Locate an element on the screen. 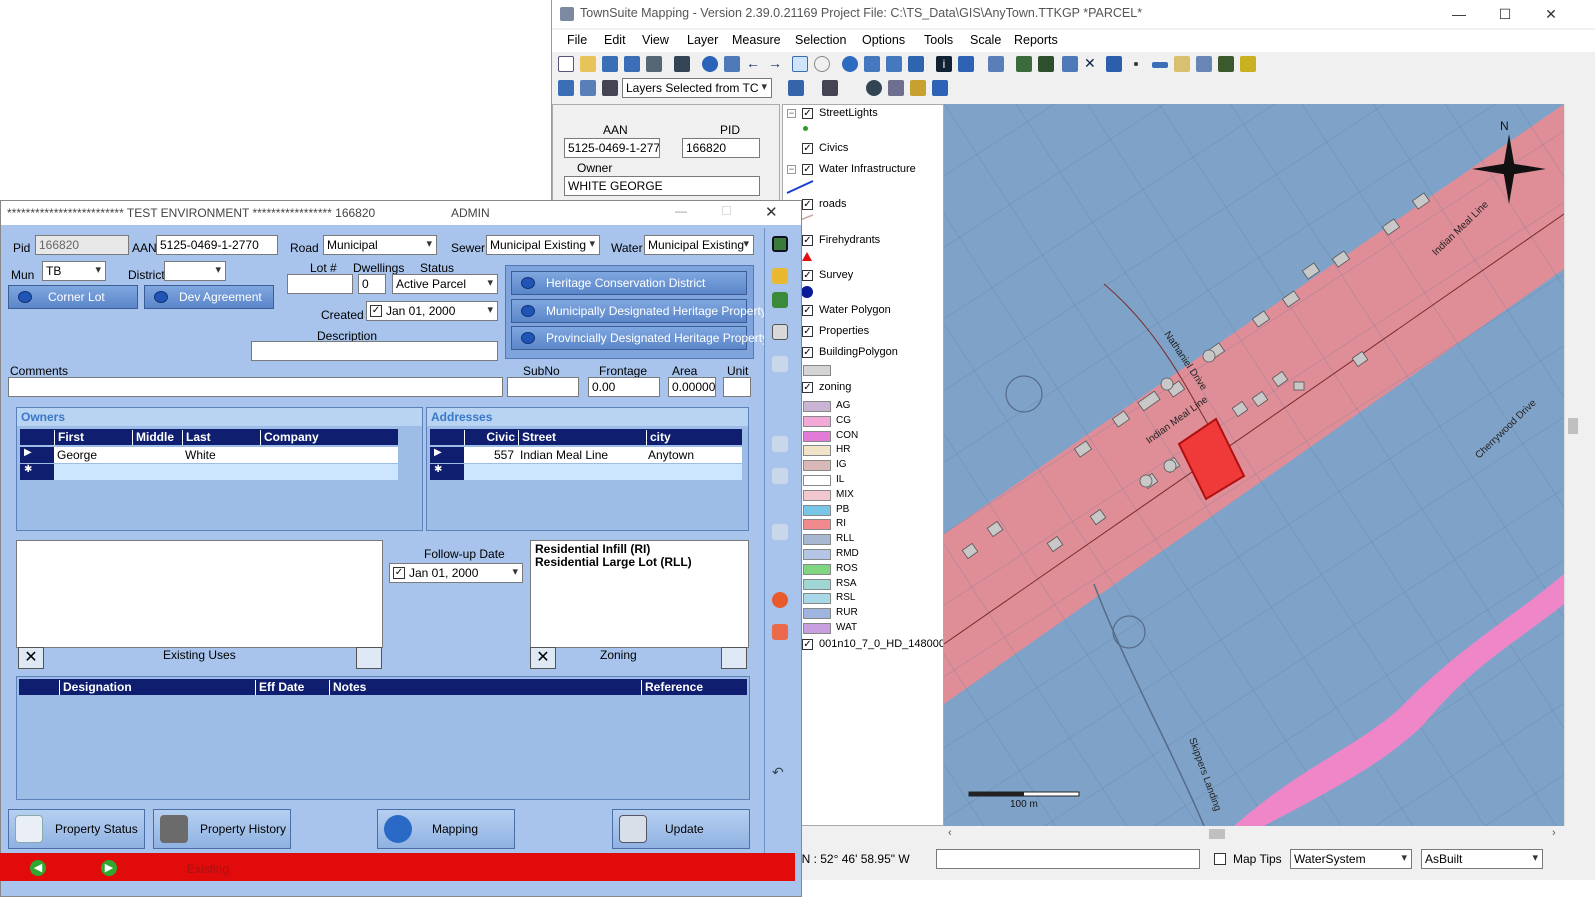 This screenshot has height=897, width=1595. menu-edit: Edit is located at coordinates (615, 40).